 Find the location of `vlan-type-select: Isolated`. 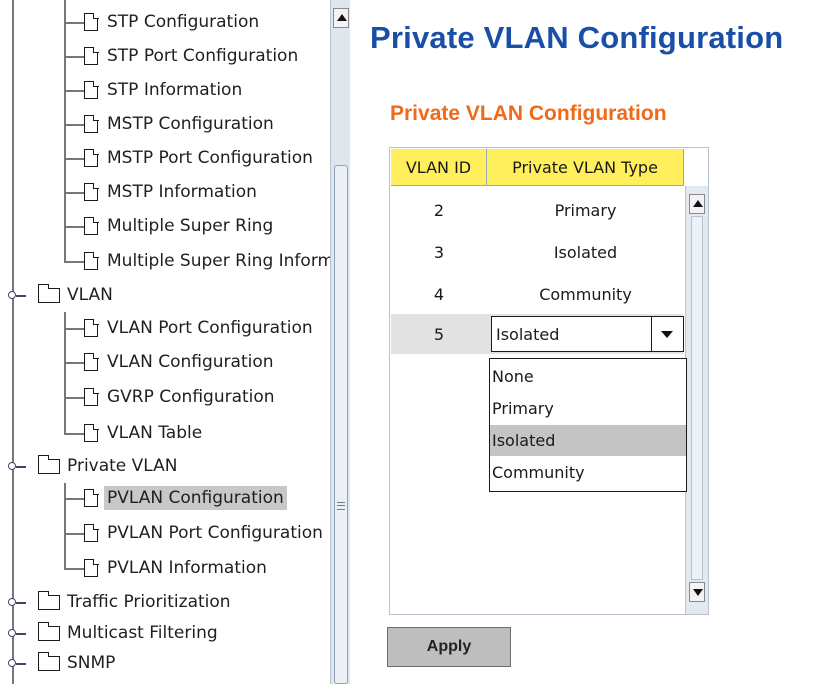

vlan-type-select: Isolated is located at coordinates (587, 334).